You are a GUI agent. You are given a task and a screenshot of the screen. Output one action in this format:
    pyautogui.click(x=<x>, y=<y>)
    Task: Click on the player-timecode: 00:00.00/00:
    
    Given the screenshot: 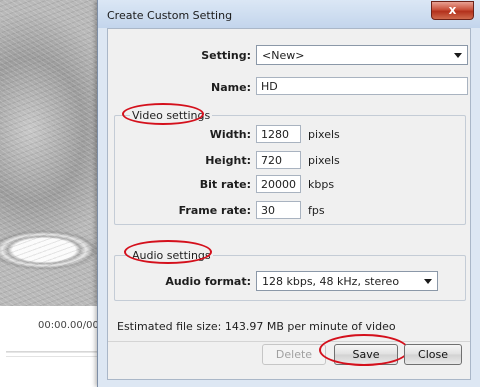 What is the action you would take?
    pyautogui.click(x=69, y=325)
    